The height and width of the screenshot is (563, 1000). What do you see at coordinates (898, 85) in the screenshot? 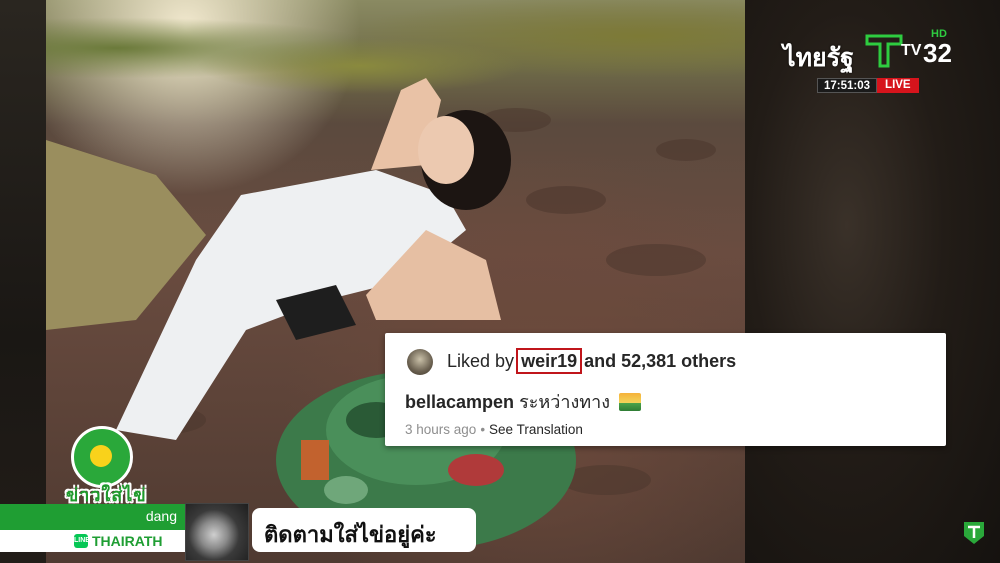
I see `live-badge: LIVE` at bounding box center [898, 85].